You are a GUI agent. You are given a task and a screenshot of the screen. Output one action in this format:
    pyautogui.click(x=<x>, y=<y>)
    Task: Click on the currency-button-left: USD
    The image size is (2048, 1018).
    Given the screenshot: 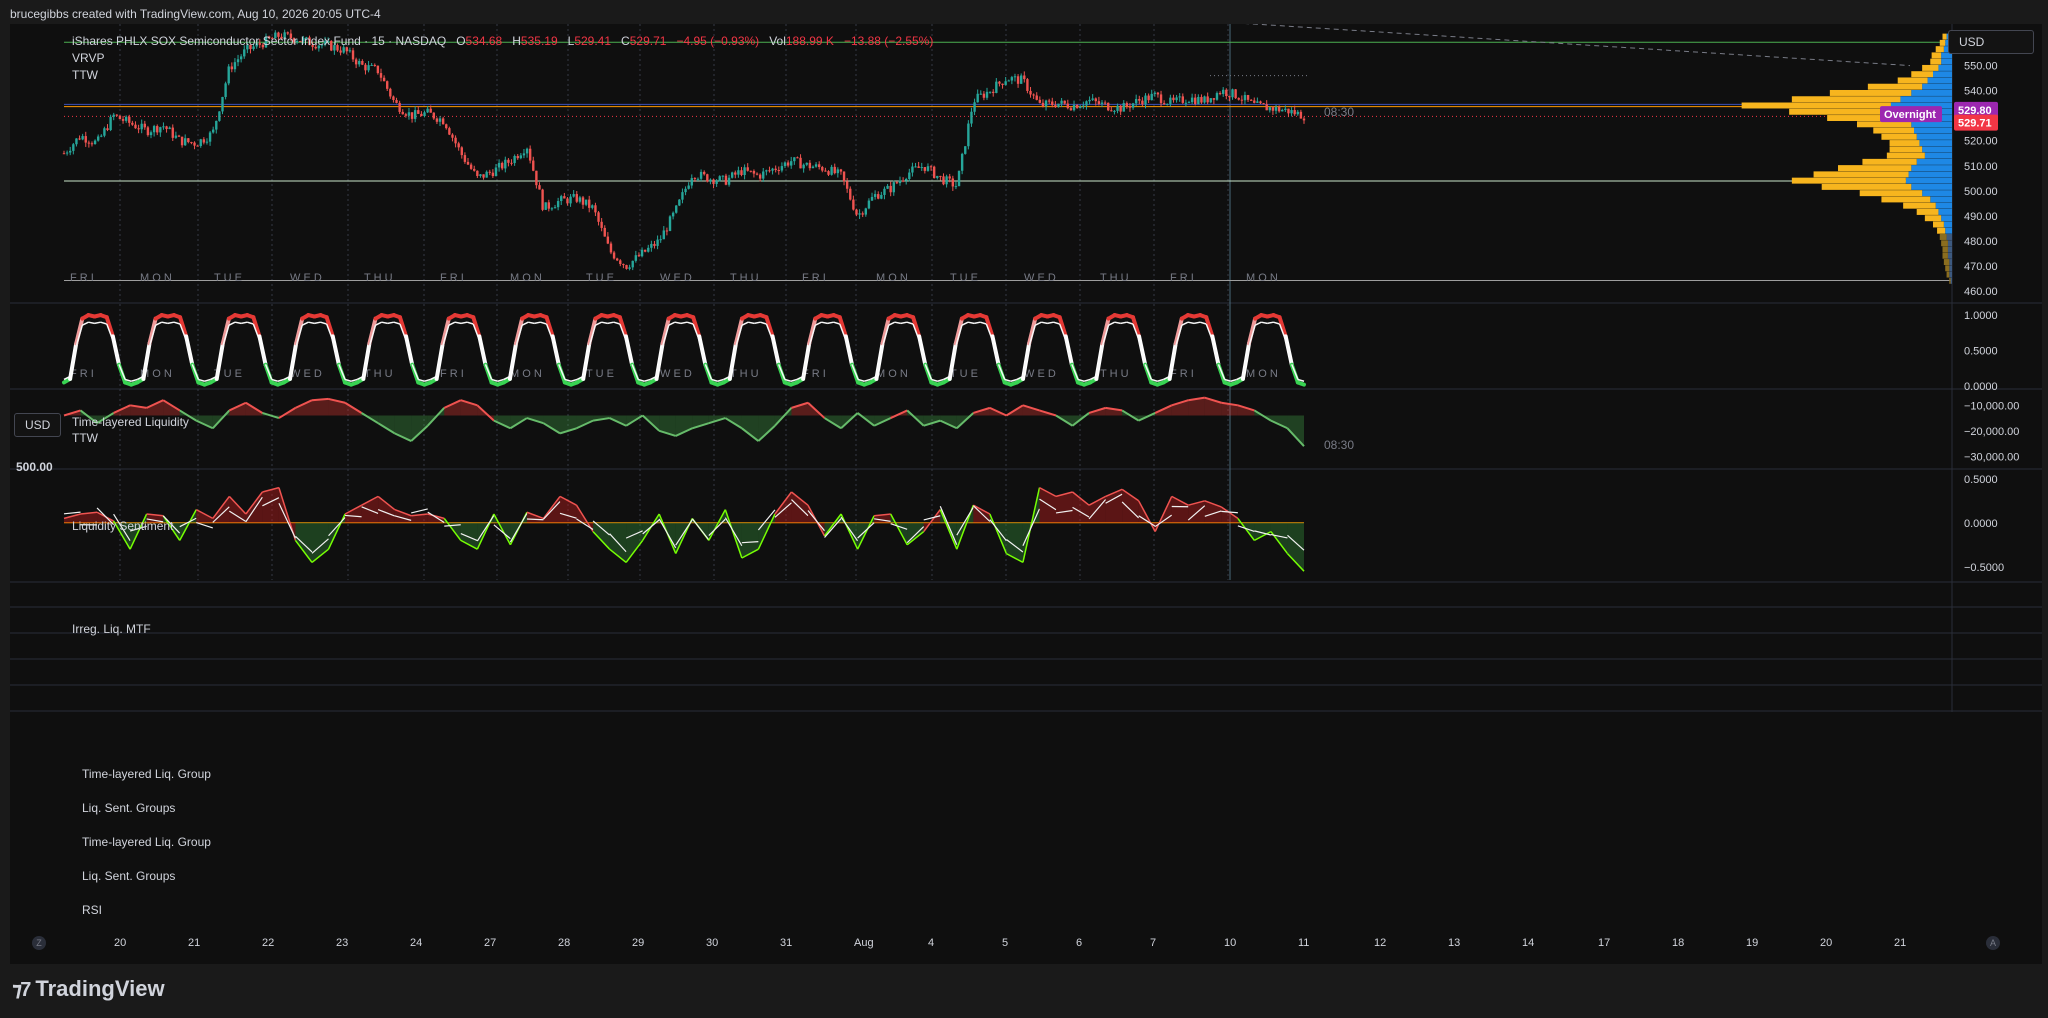 What is the action you would take?
    pyautogui.click(x=38, y=425)
    